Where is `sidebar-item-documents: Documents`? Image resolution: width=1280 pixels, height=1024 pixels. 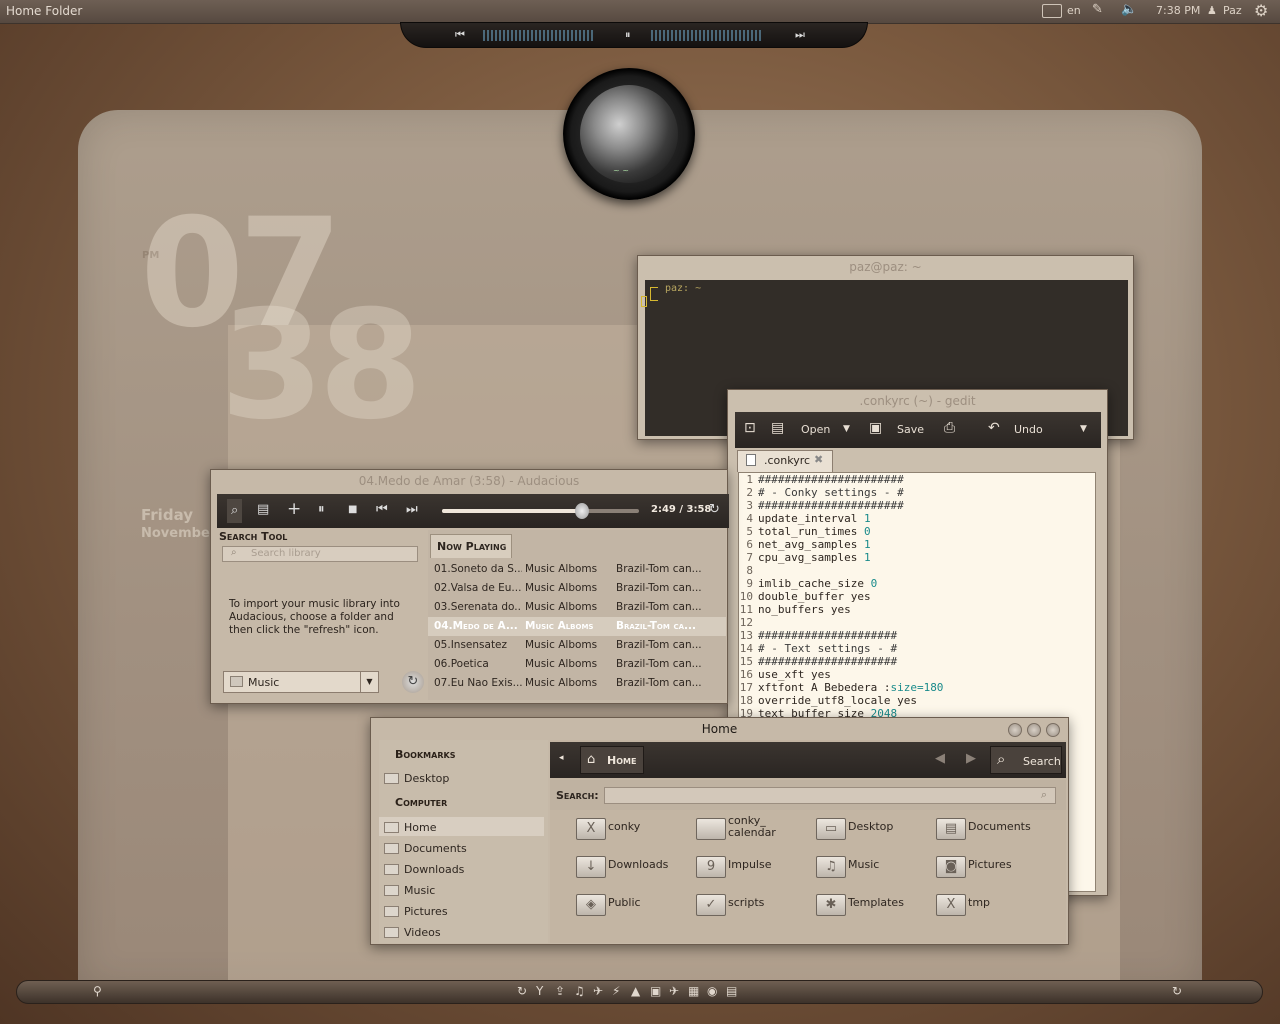
sidebar-item-documents: Documents is located at coordinates (425, 848).